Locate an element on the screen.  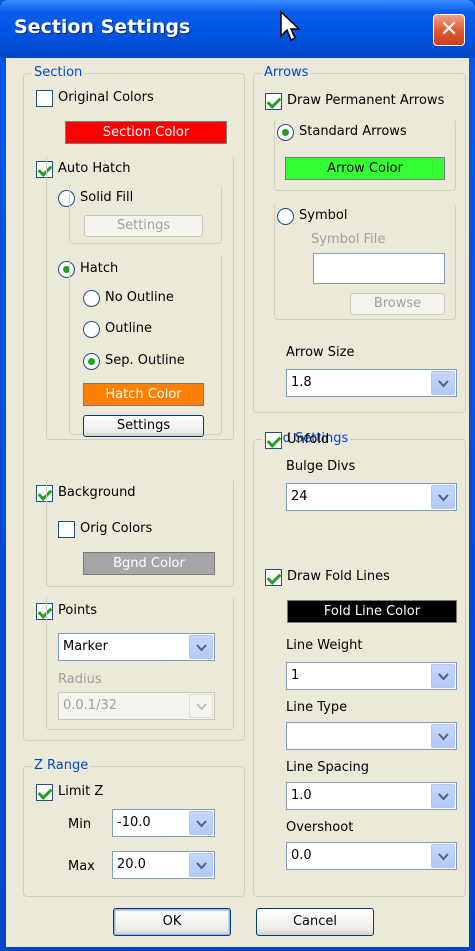
bulge-divs-value: 24 is located at coordinates (299, 496).